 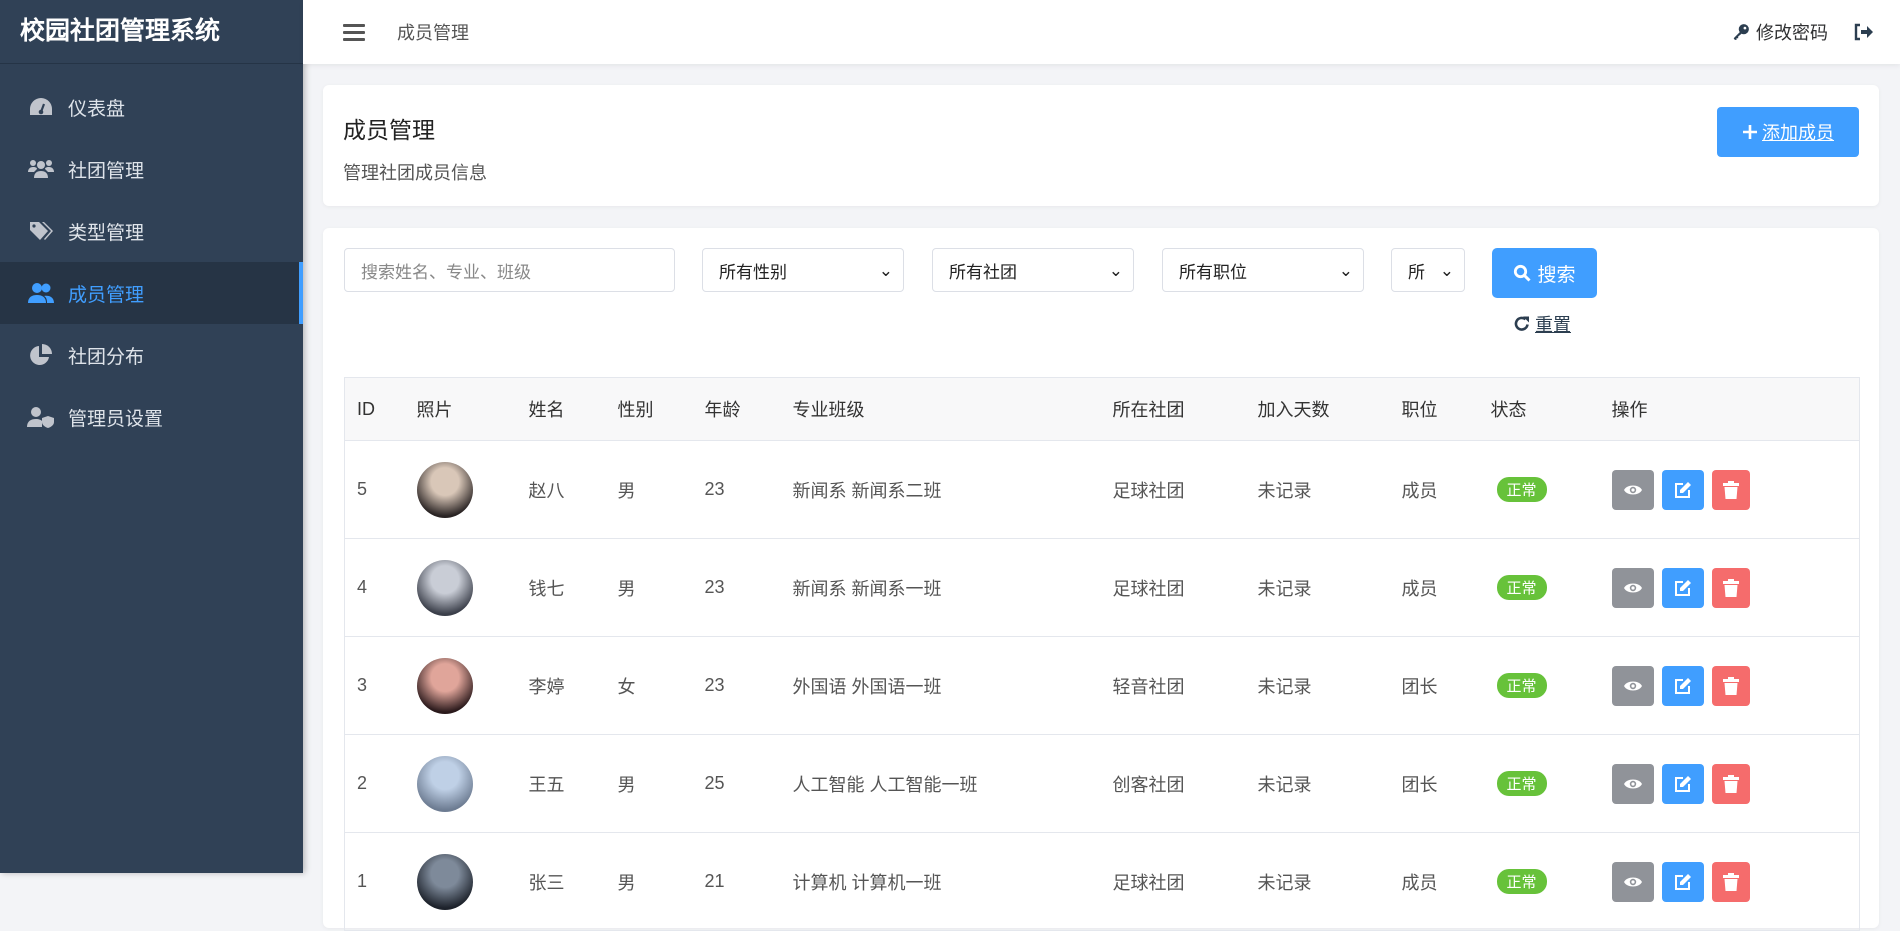 I want to click on cell-major: 新闻系 新闻系一班, so click(x=940, y=587).